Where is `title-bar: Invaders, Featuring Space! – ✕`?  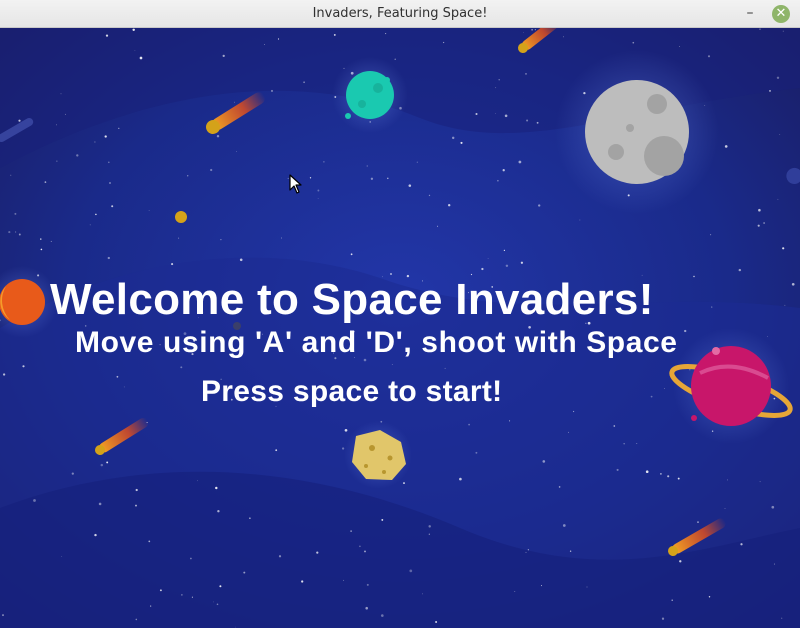
title-bar: Invaders, Featuring Space! – ✕ is located at coordinates (400, 14).